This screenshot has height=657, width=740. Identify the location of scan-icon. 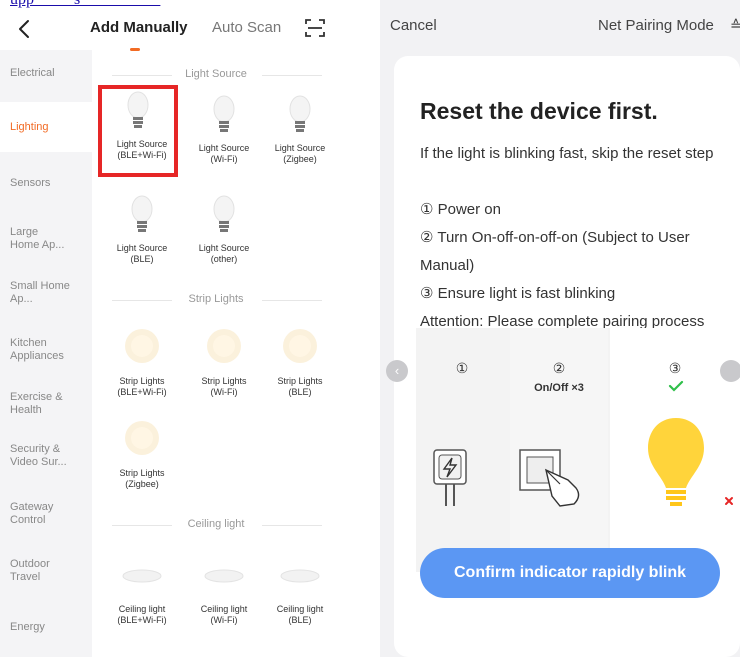
(315, 28).